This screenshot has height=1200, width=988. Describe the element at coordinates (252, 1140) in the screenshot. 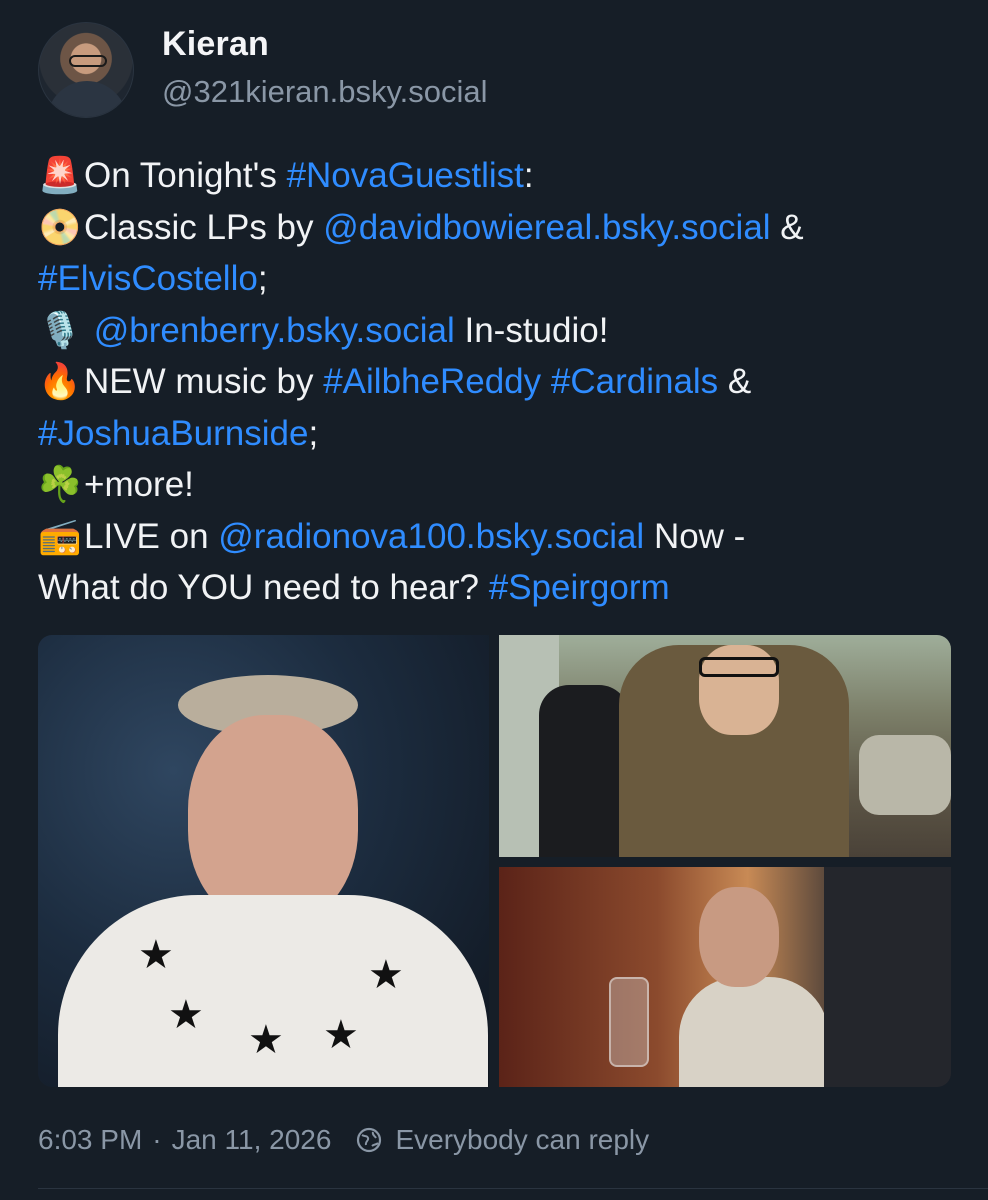

I see `post-date: Jan 11, 2026` at that location.